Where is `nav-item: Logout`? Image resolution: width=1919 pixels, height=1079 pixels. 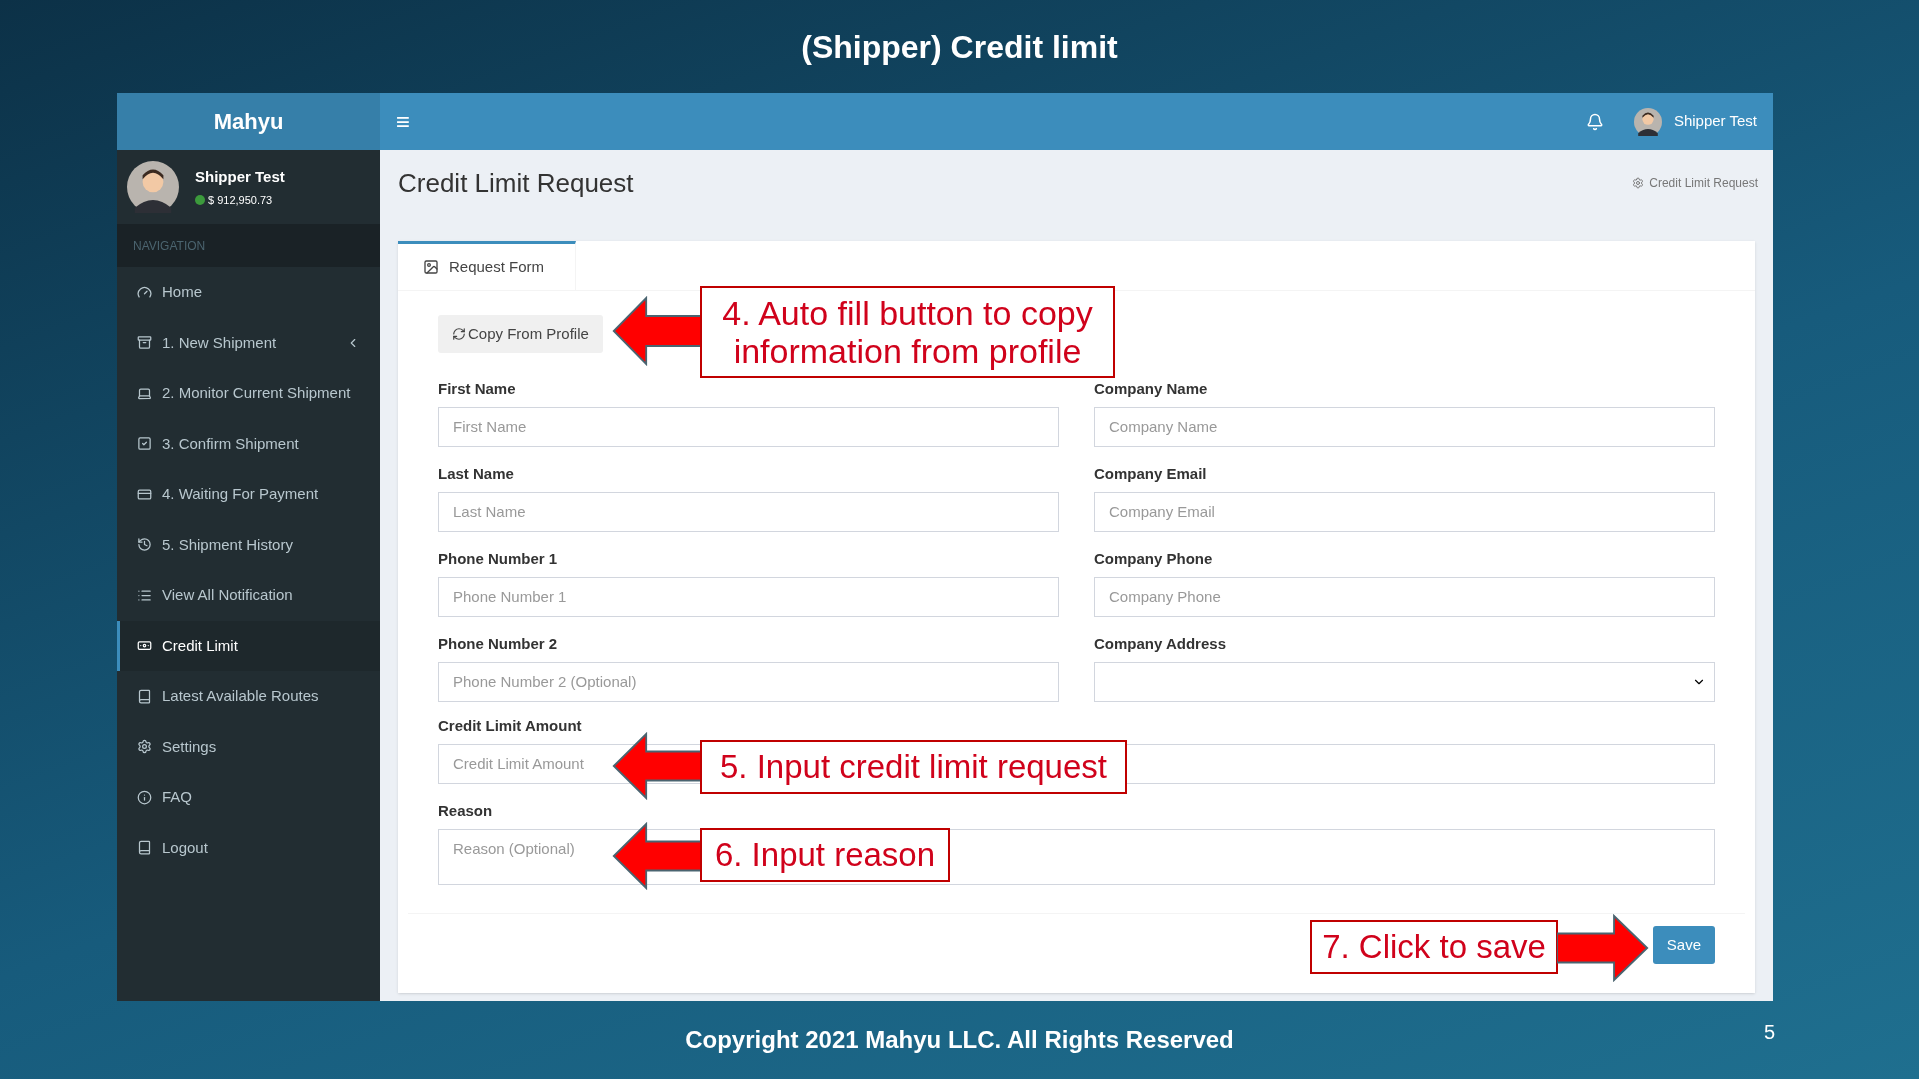
nav-item: Logout is located at coordinates (248, 847).